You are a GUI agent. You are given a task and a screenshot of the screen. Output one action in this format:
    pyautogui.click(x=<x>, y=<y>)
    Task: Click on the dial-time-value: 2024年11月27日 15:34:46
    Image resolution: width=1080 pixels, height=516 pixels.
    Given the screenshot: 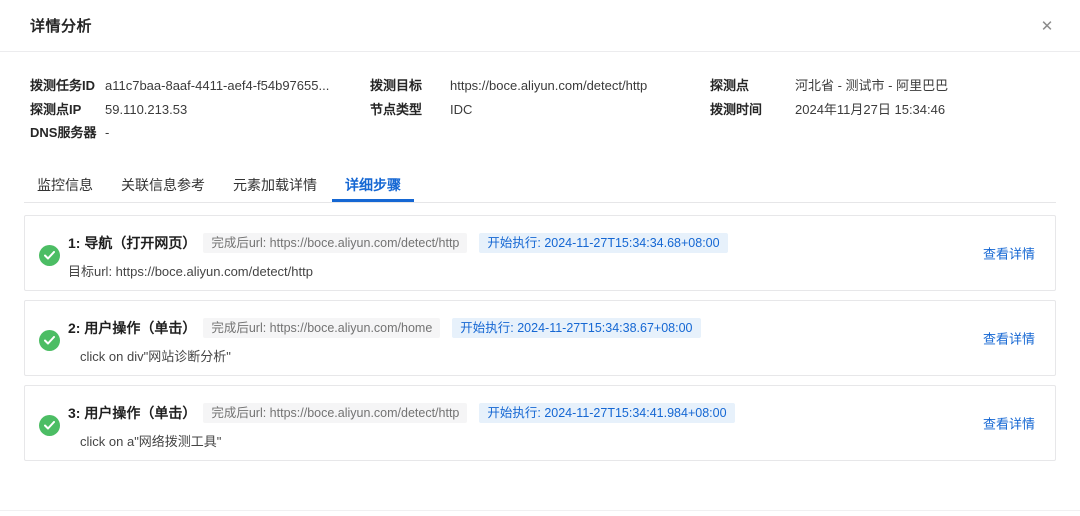 What is the action you would take?
    pyautogui.click(x=870, y=109)
    